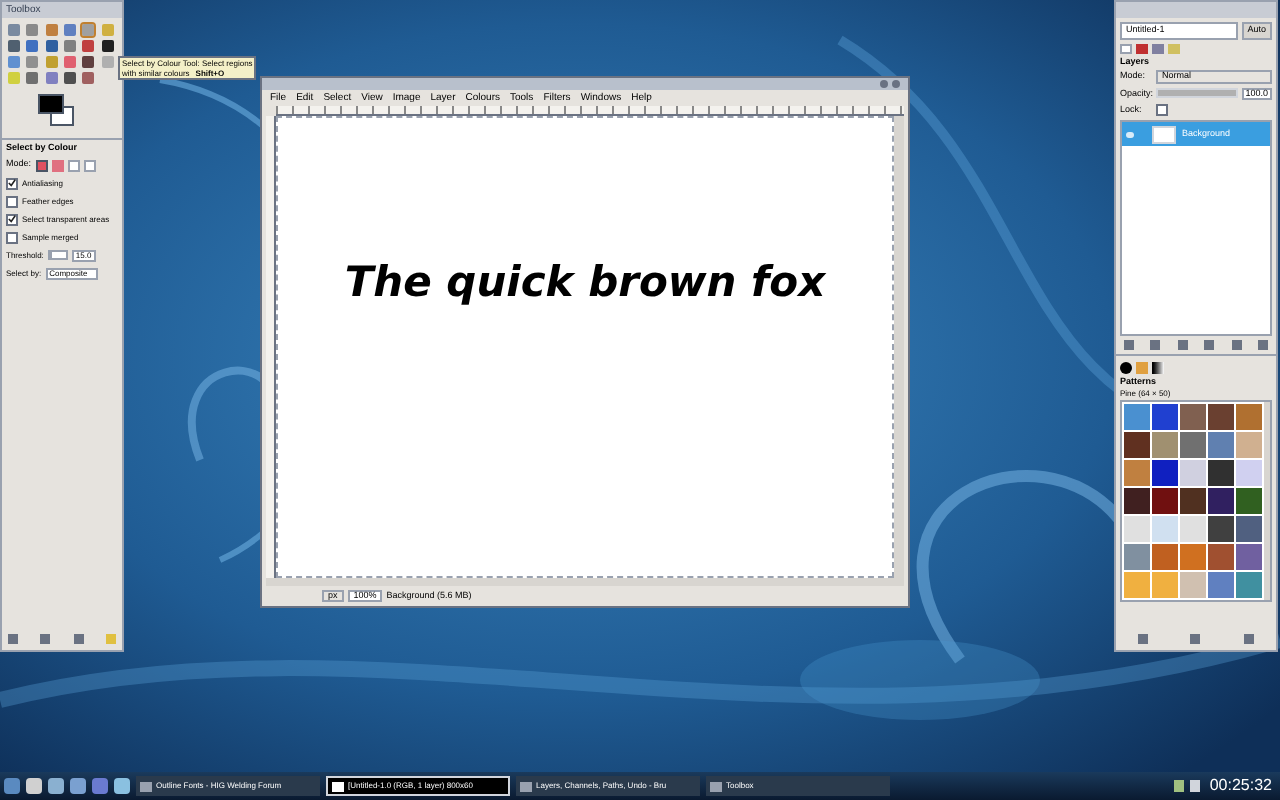  I want to click on clock: 00:25:32, so click(1240, 786).